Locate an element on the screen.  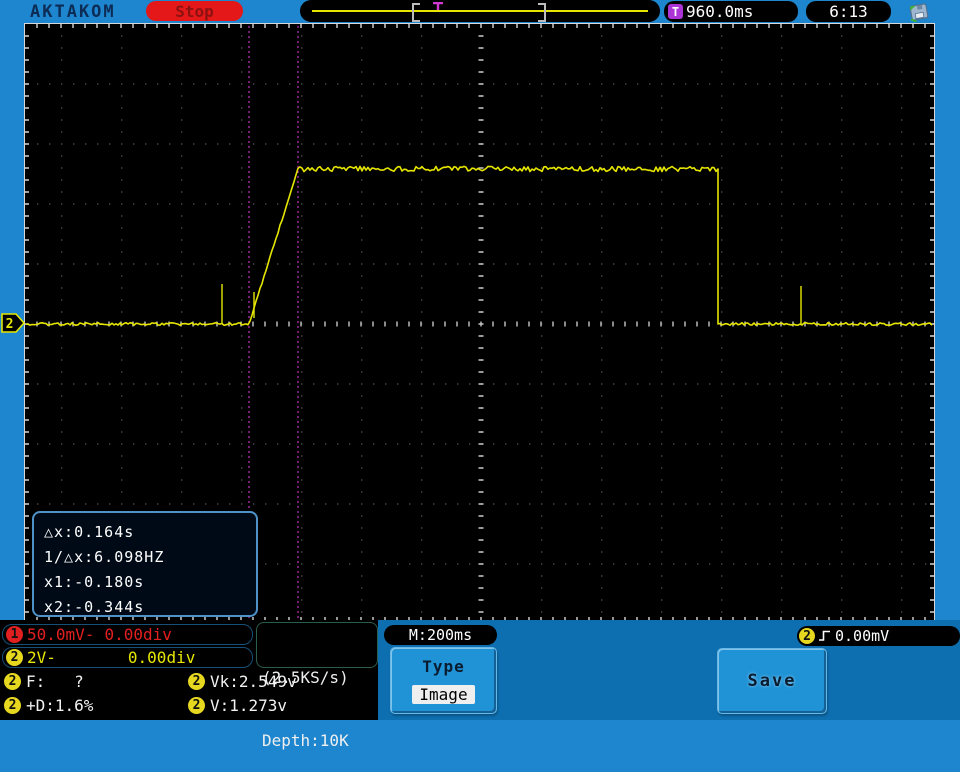
type-selected-value: Image is located at coordinates (443, 694).